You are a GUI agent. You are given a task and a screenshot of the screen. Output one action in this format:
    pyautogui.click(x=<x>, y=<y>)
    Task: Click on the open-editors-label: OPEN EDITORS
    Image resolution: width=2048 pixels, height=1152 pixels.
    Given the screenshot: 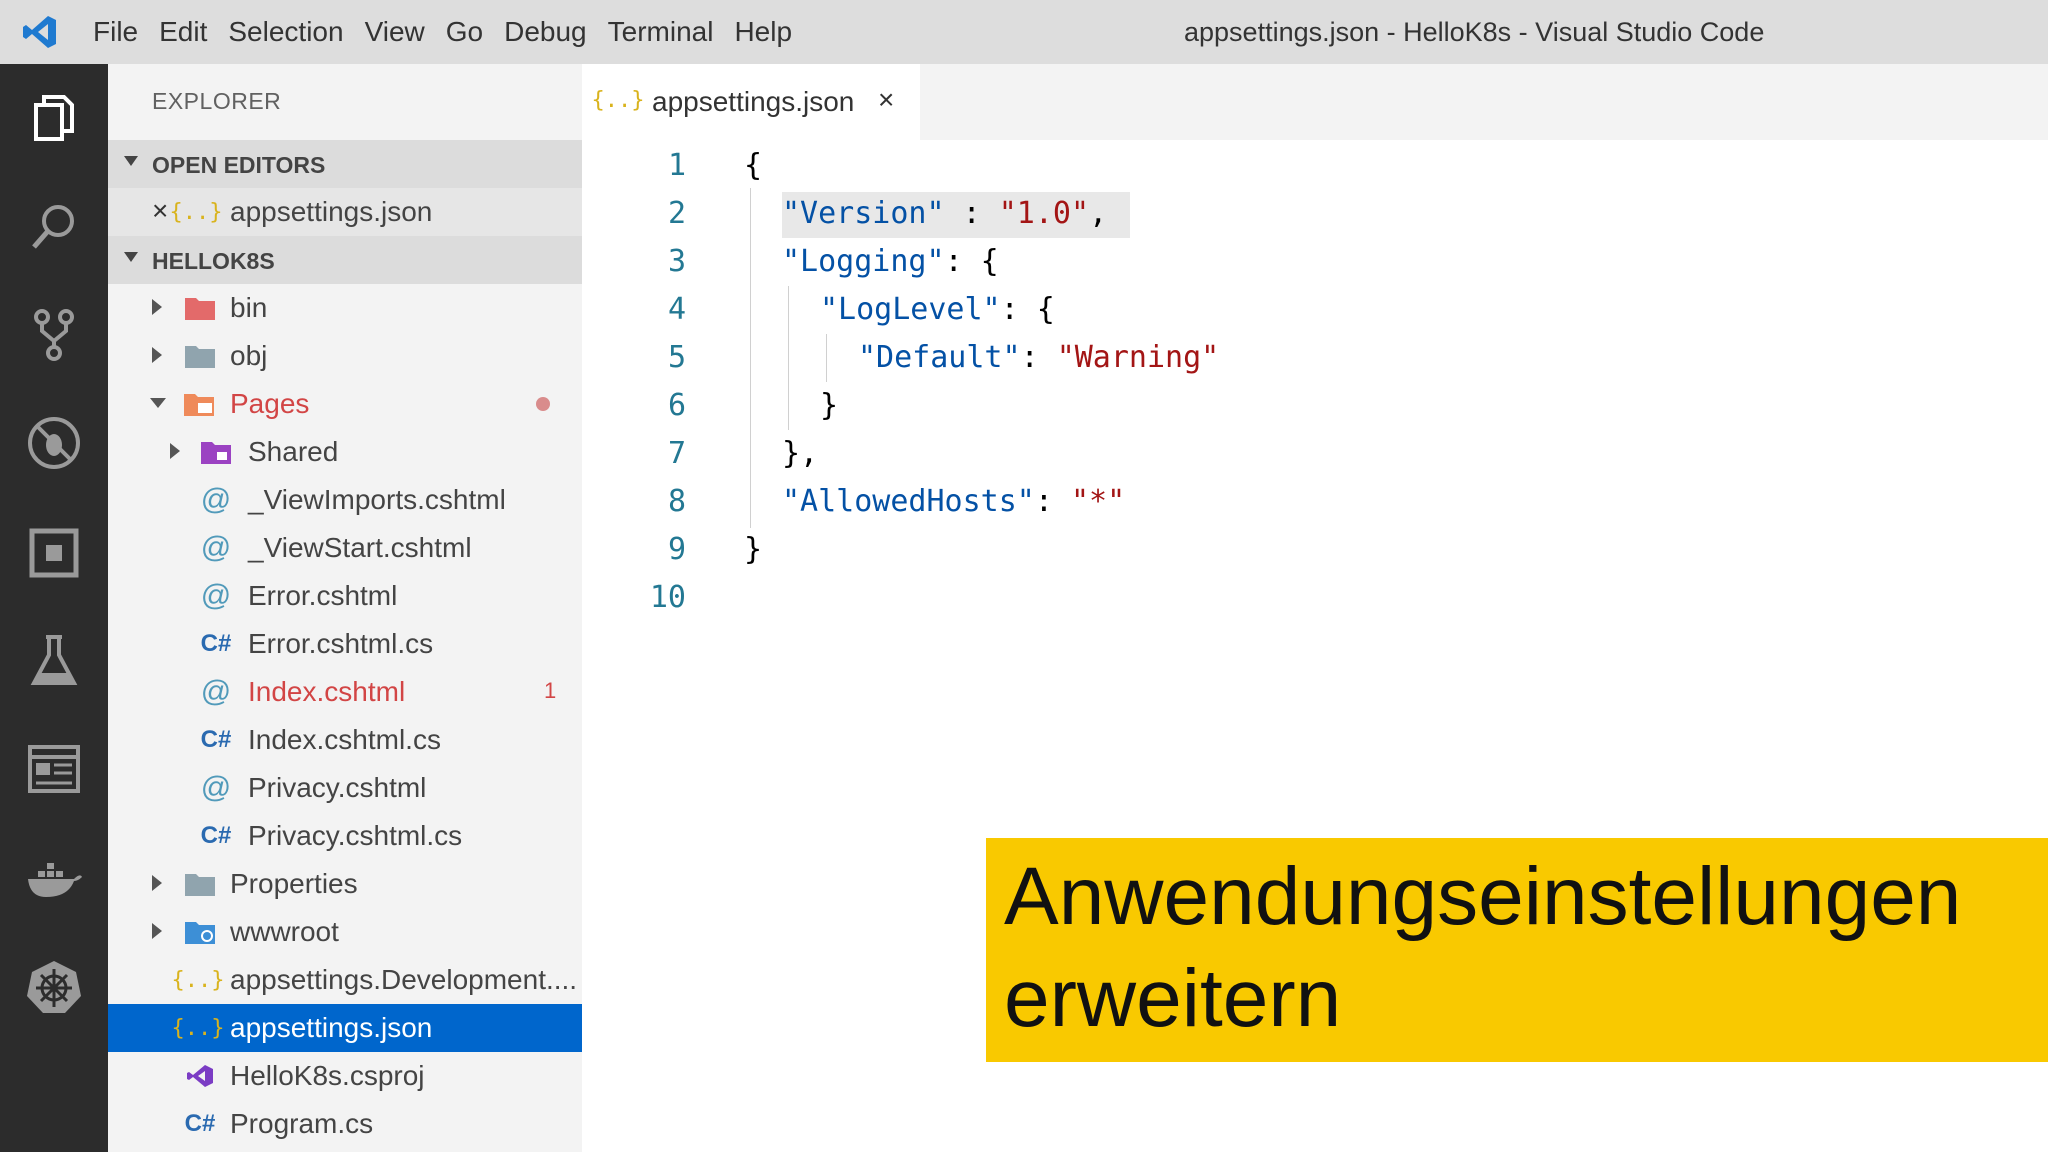 What is the action you would take?
    pyautogui.click(x=239, y=165)
    